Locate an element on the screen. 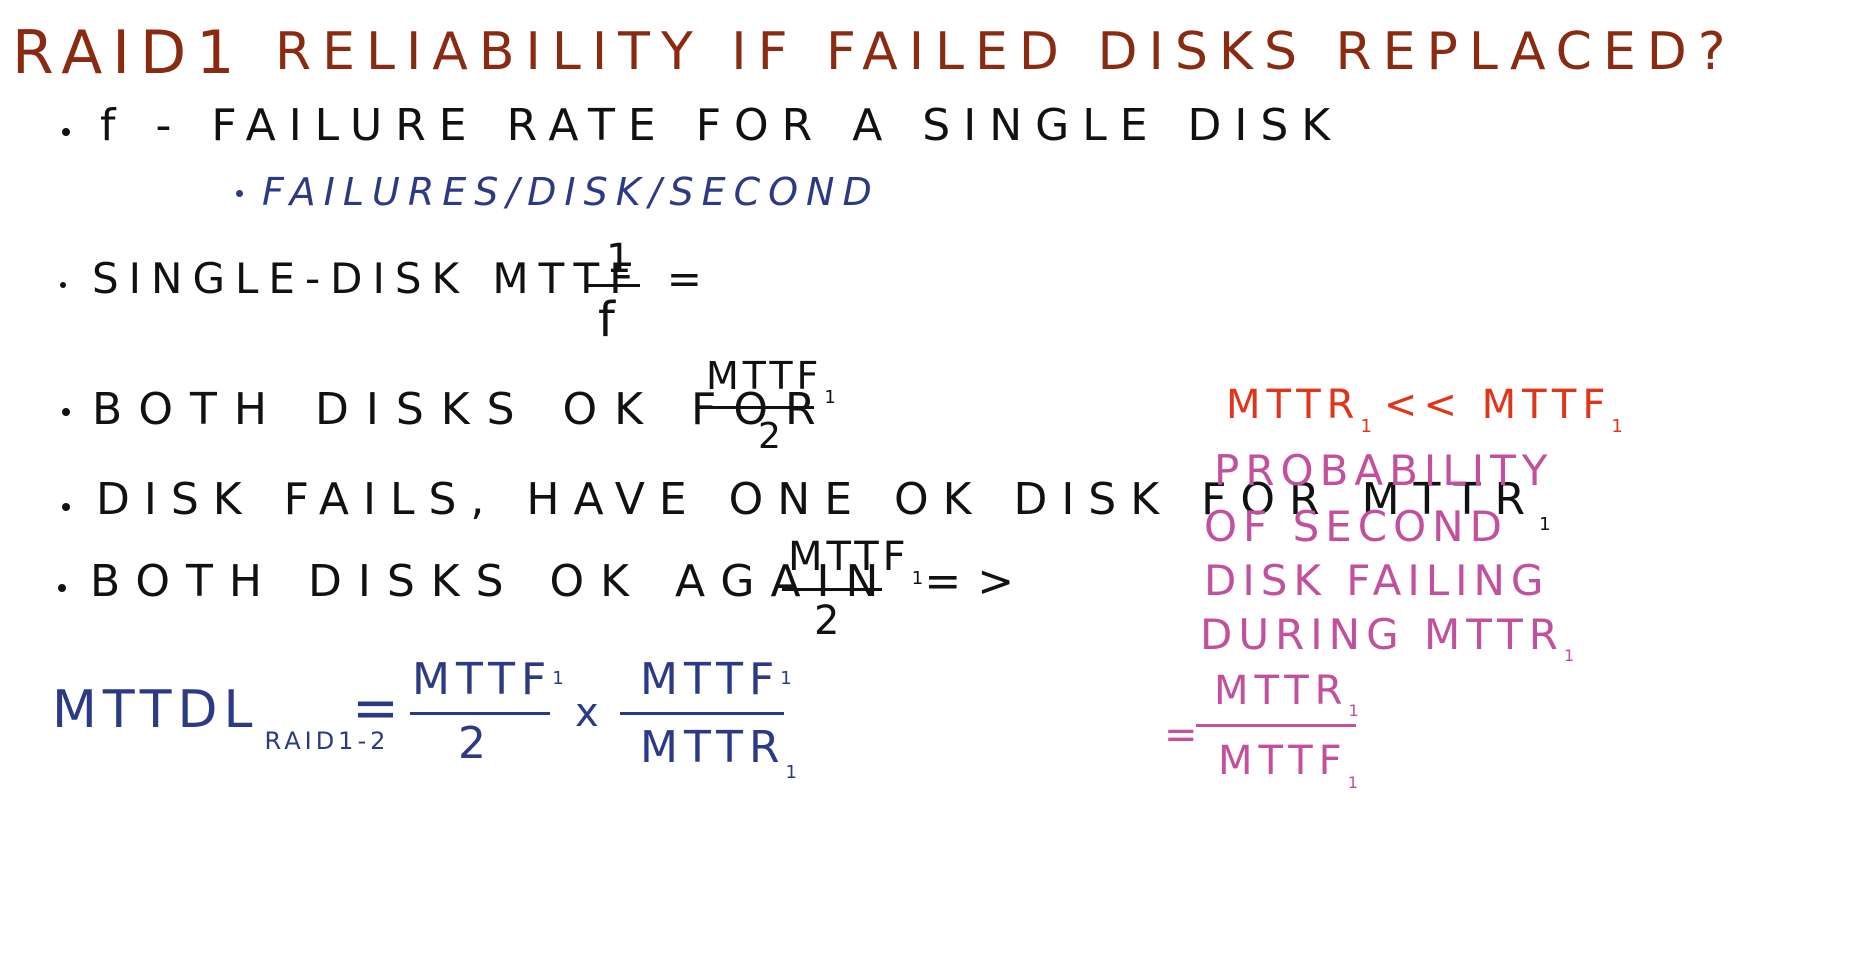 The width and height of the screenshot is (1855, 961). fraction-numerator: 1 is located at coordinates (619, 259).